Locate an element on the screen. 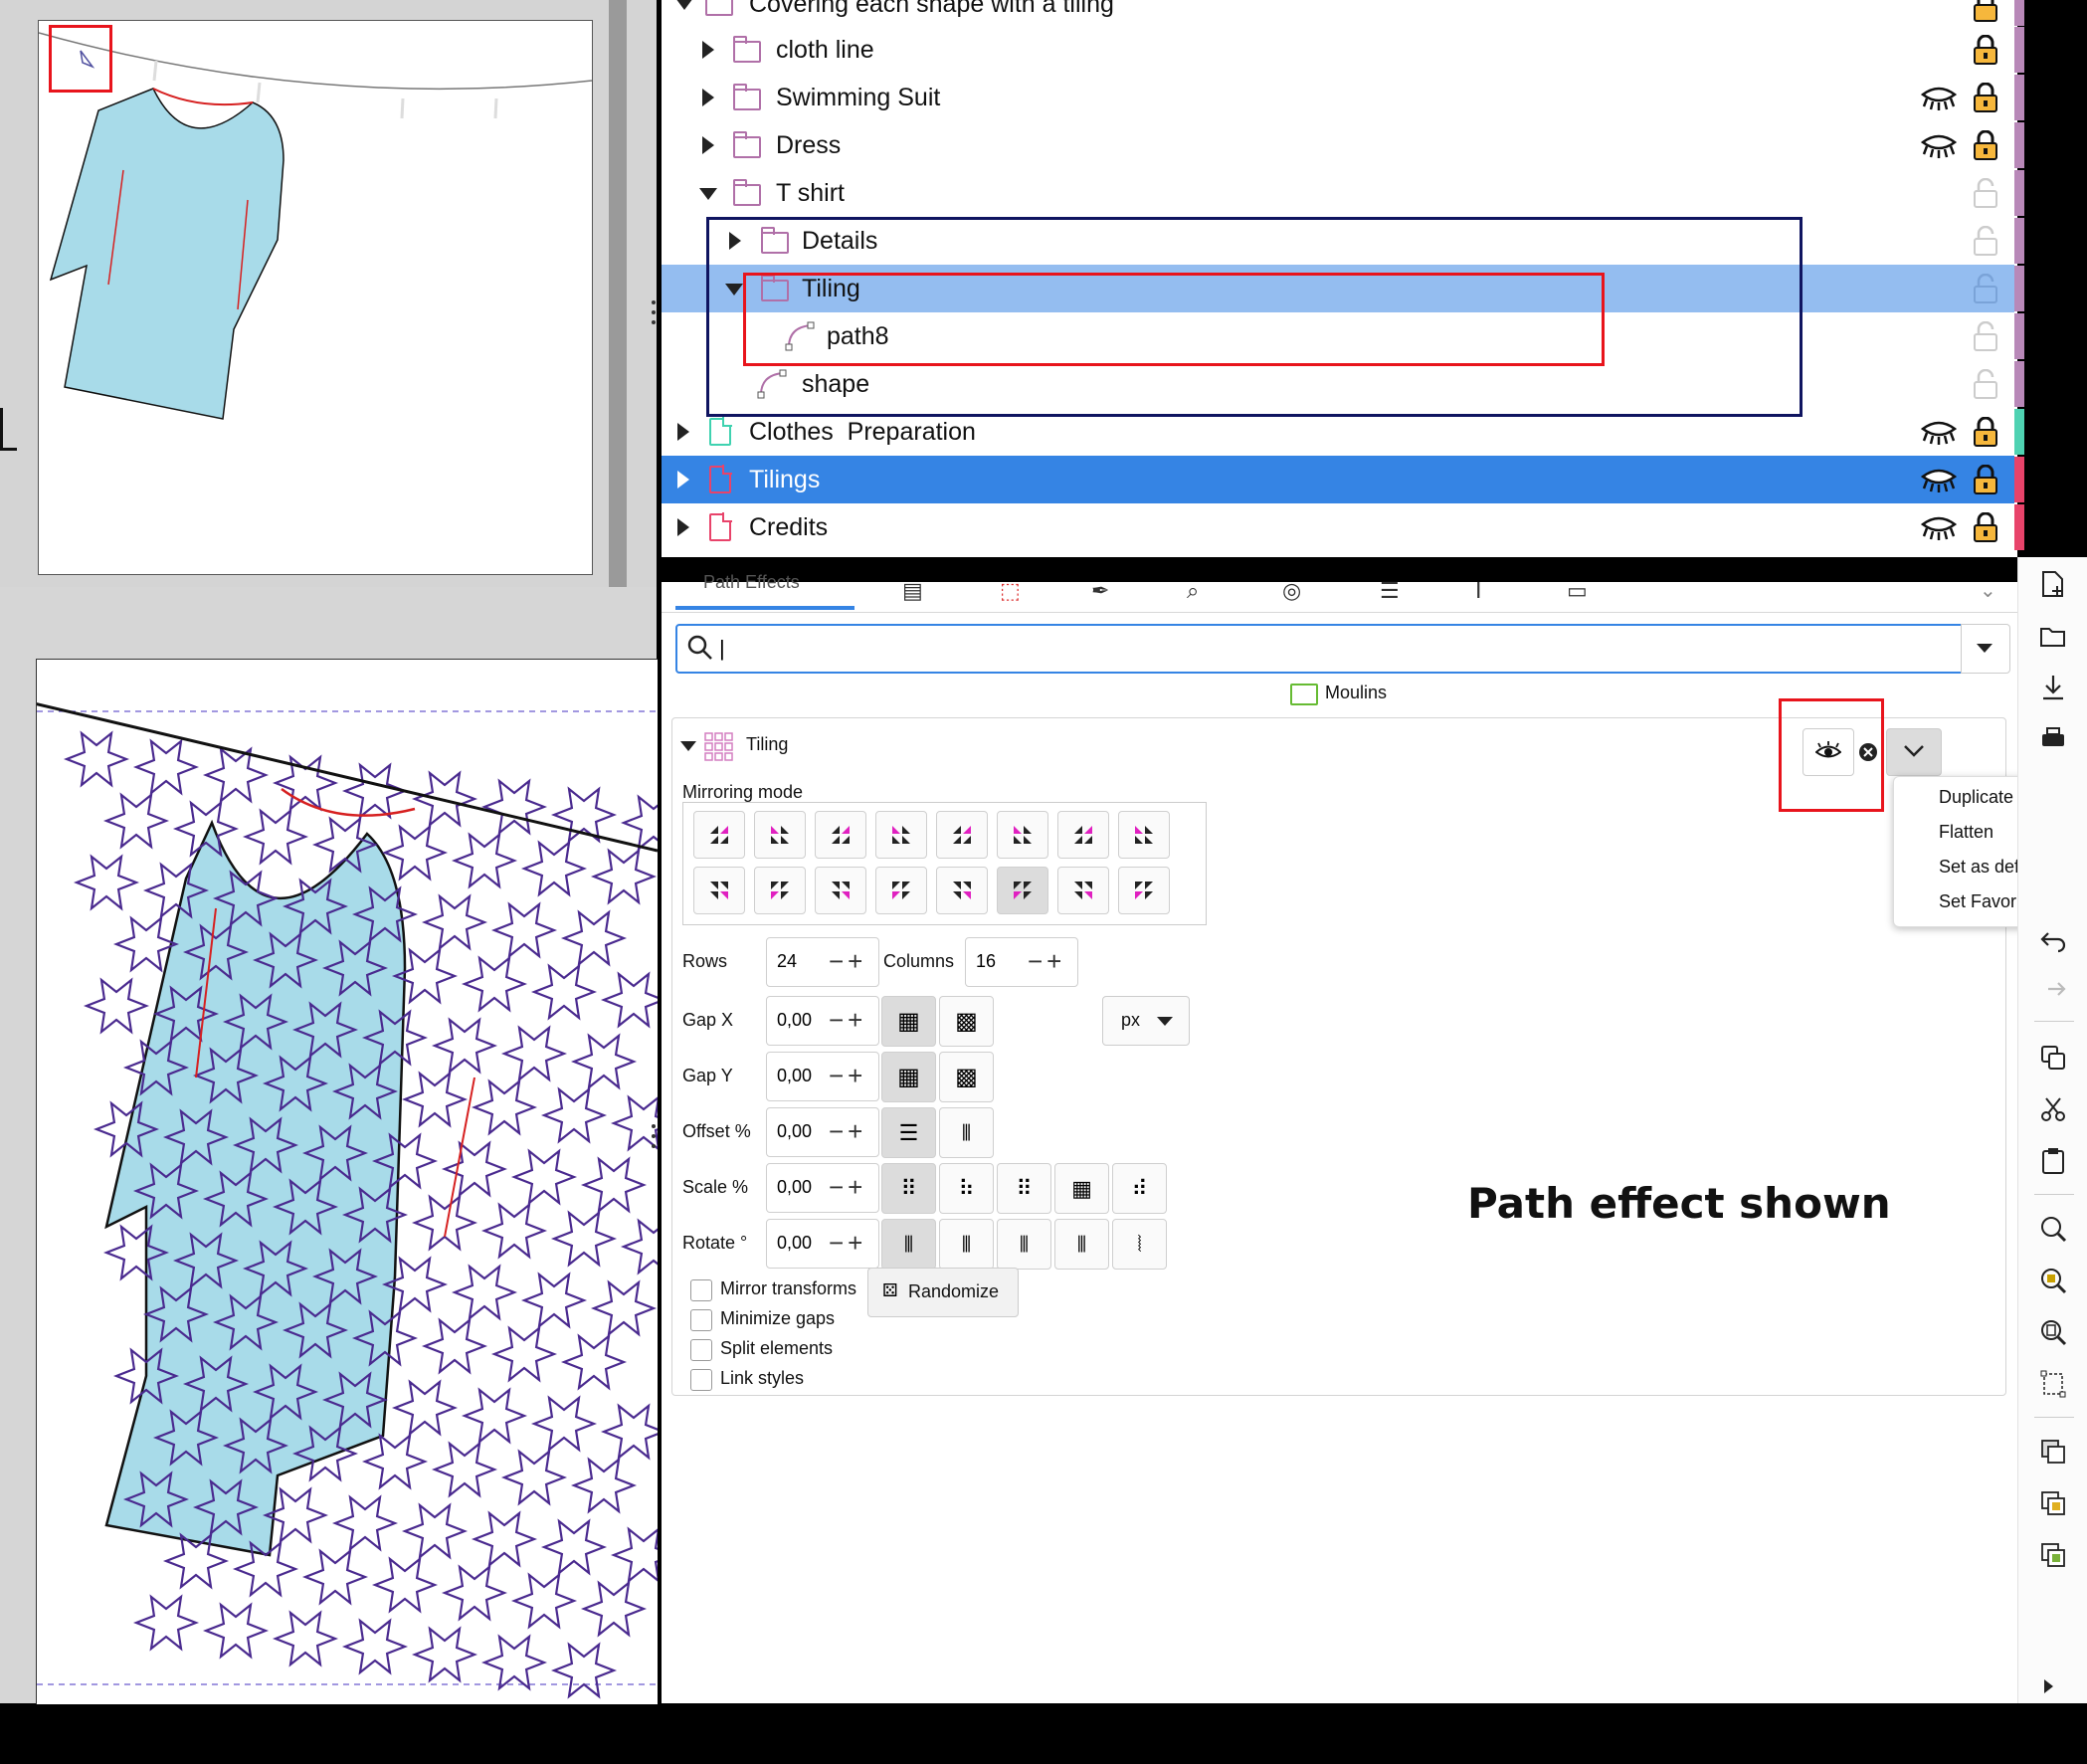 The height and width of the screenshot is (1764, 2087). rotate-mode-button: ⦚ is located at coordinates (1139, 1244).